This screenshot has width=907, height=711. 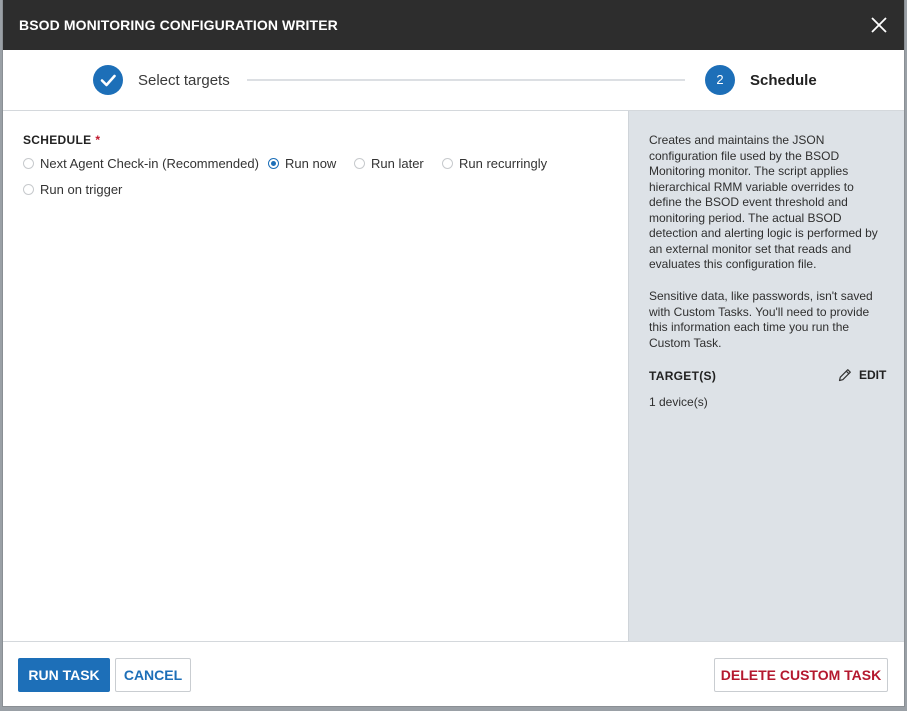 I want to click on step-schedule: Schedule, so click(x=783, y=80).